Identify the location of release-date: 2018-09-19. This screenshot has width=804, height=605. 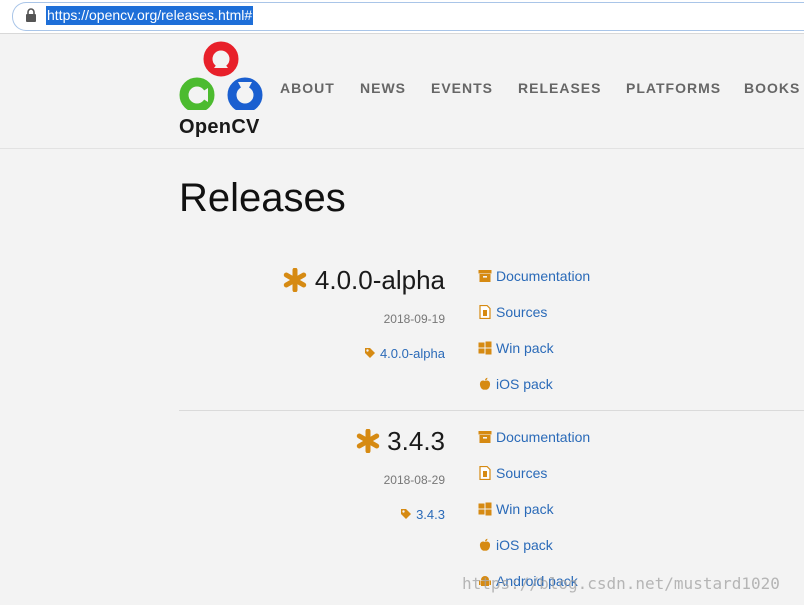
(414, 319).